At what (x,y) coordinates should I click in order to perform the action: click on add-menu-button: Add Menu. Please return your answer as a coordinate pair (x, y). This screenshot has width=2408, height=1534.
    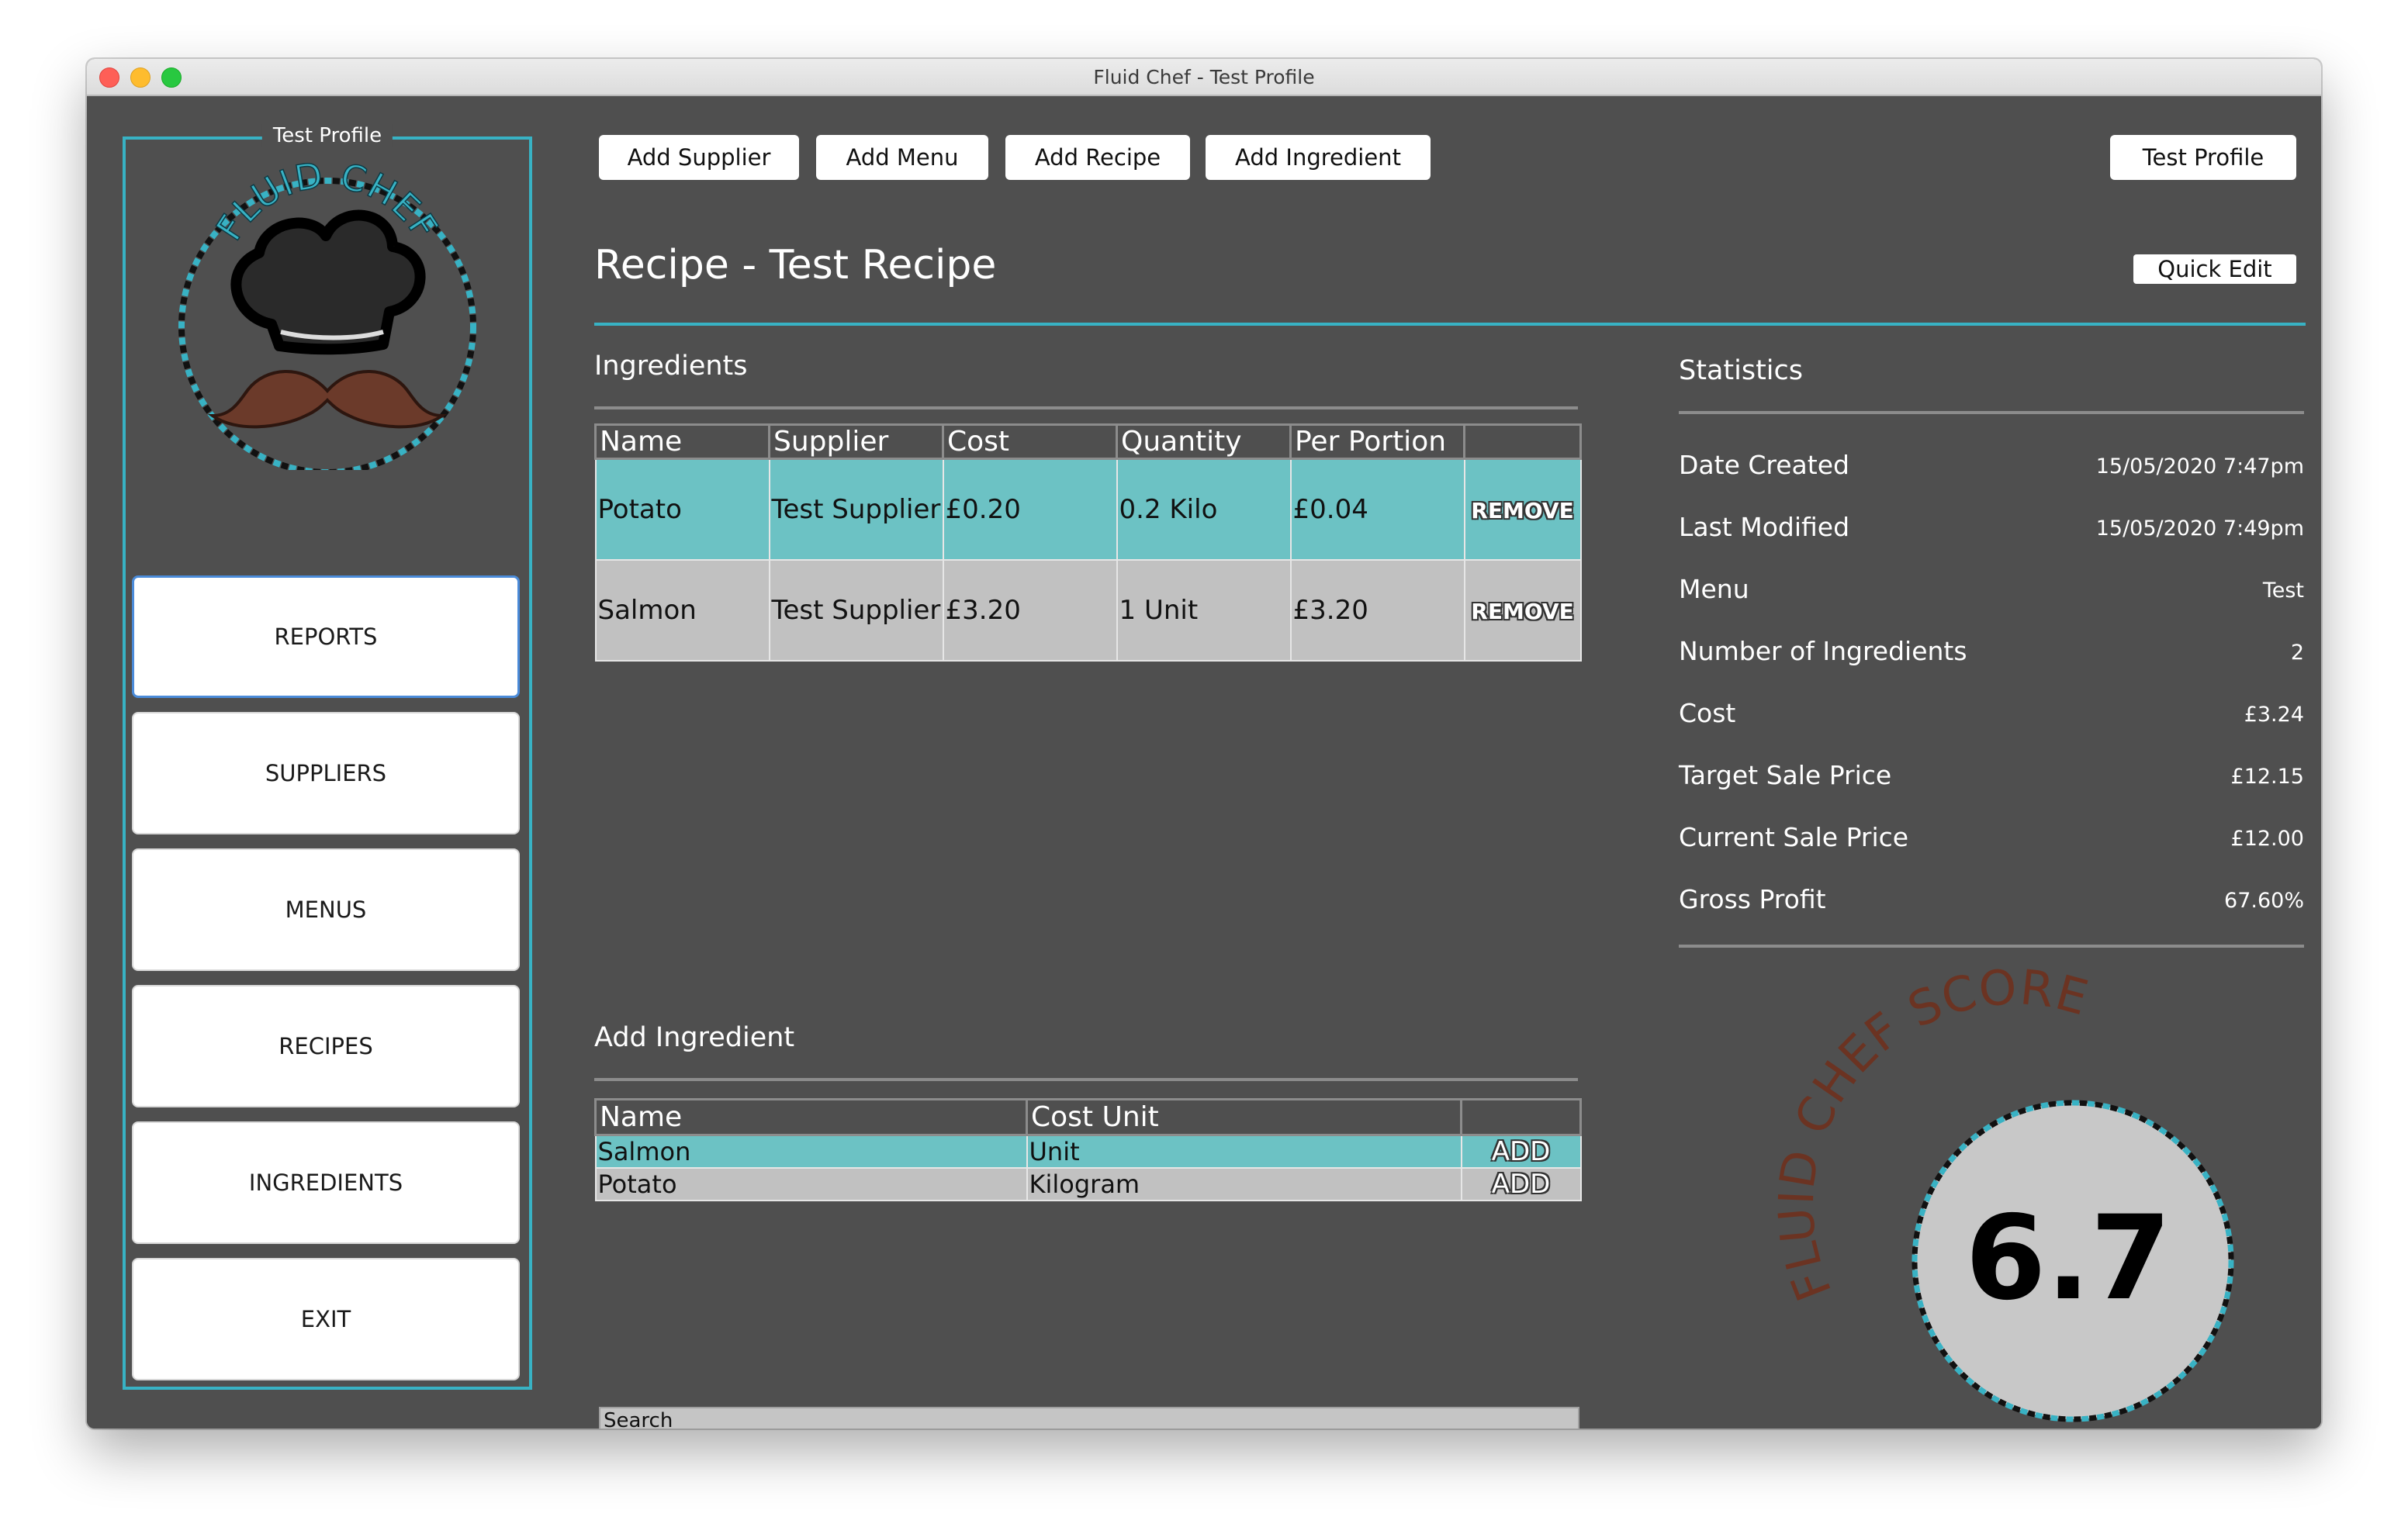
    Looking at the image, I should click on (902, 157).